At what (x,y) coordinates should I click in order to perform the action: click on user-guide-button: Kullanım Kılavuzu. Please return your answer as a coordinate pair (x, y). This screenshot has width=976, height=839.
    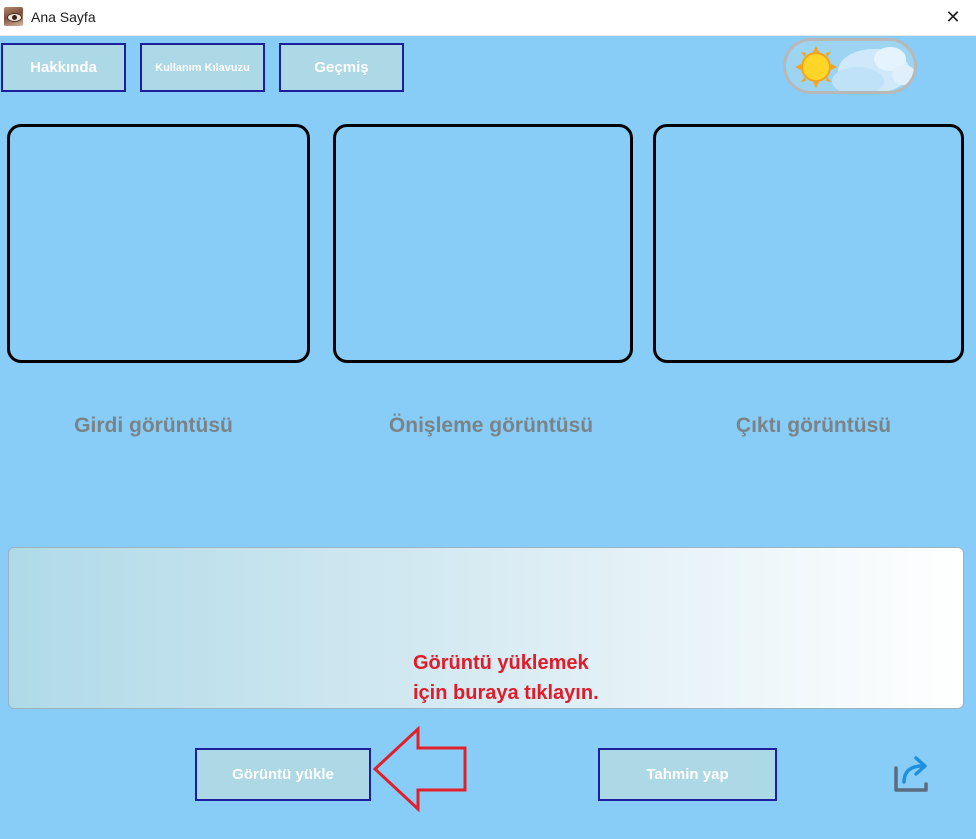
    Looking at the image, I should click on (202, 67).